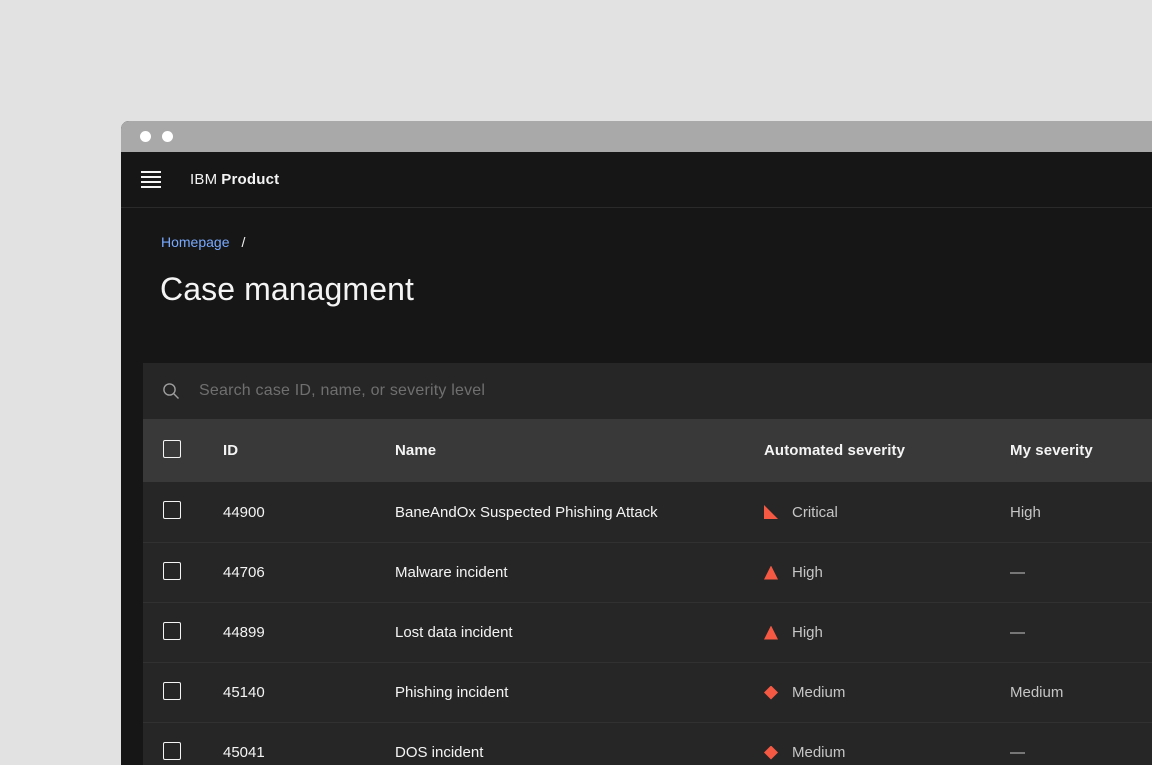 Image resolution: width=1152 pixels, height=765 pixels. I want to click on row-name: DOS incident, so click(439, 752).